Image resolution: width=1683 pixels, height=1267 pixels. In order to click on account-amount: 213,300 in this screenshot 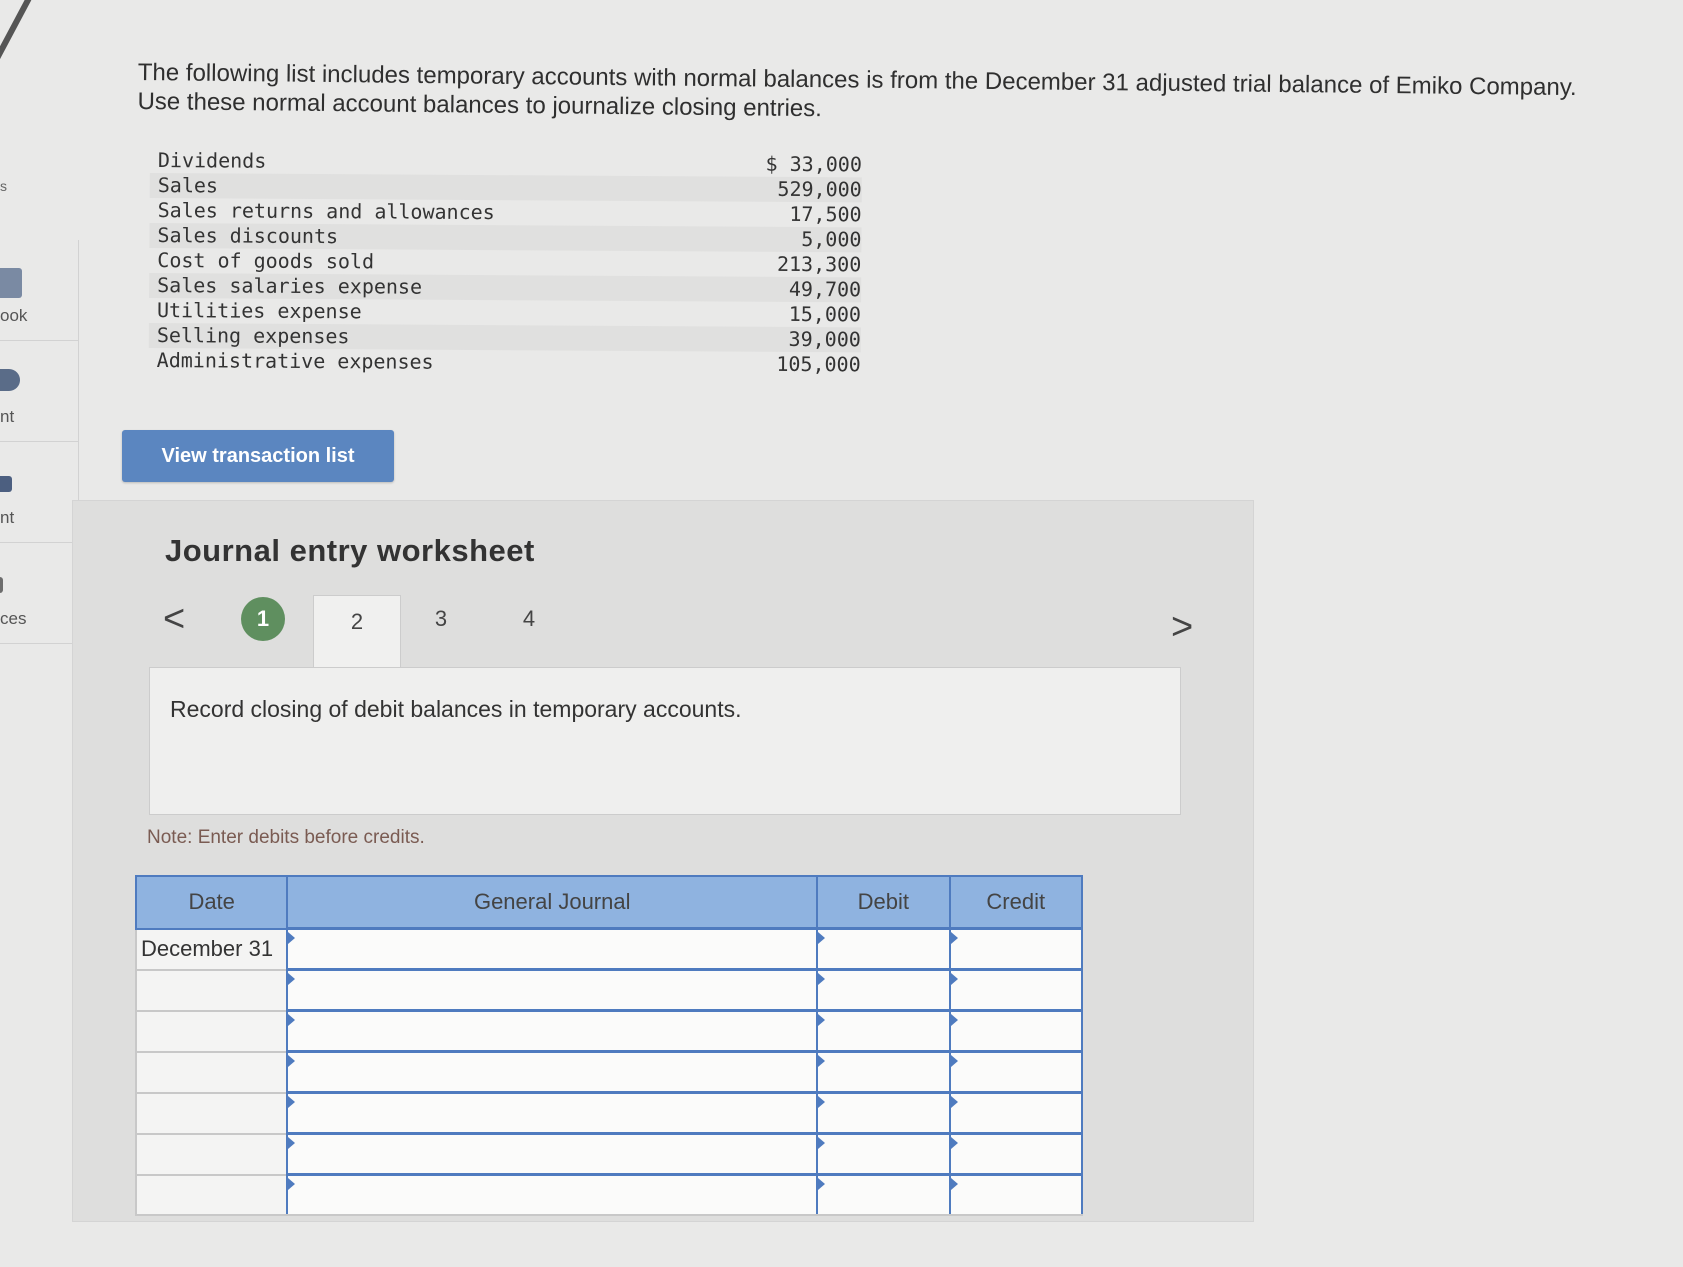, I will do `click(819, 264)`.